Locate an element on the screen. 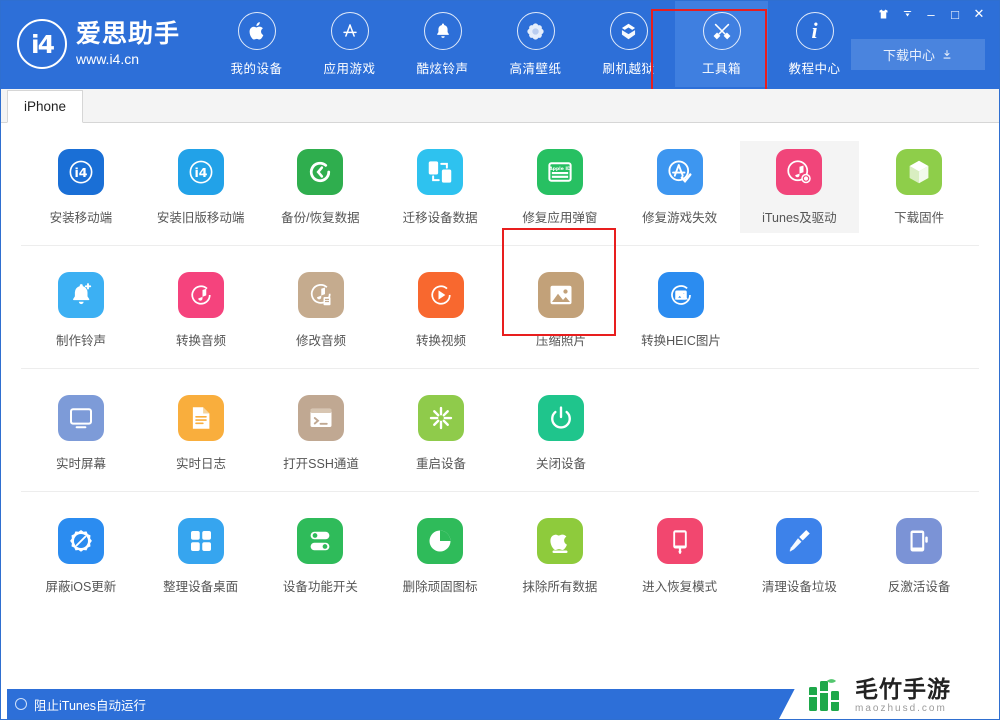 The height and width of the screenshot is (720, 1000). compress-photo-icon is located at coordinates (561, 295).